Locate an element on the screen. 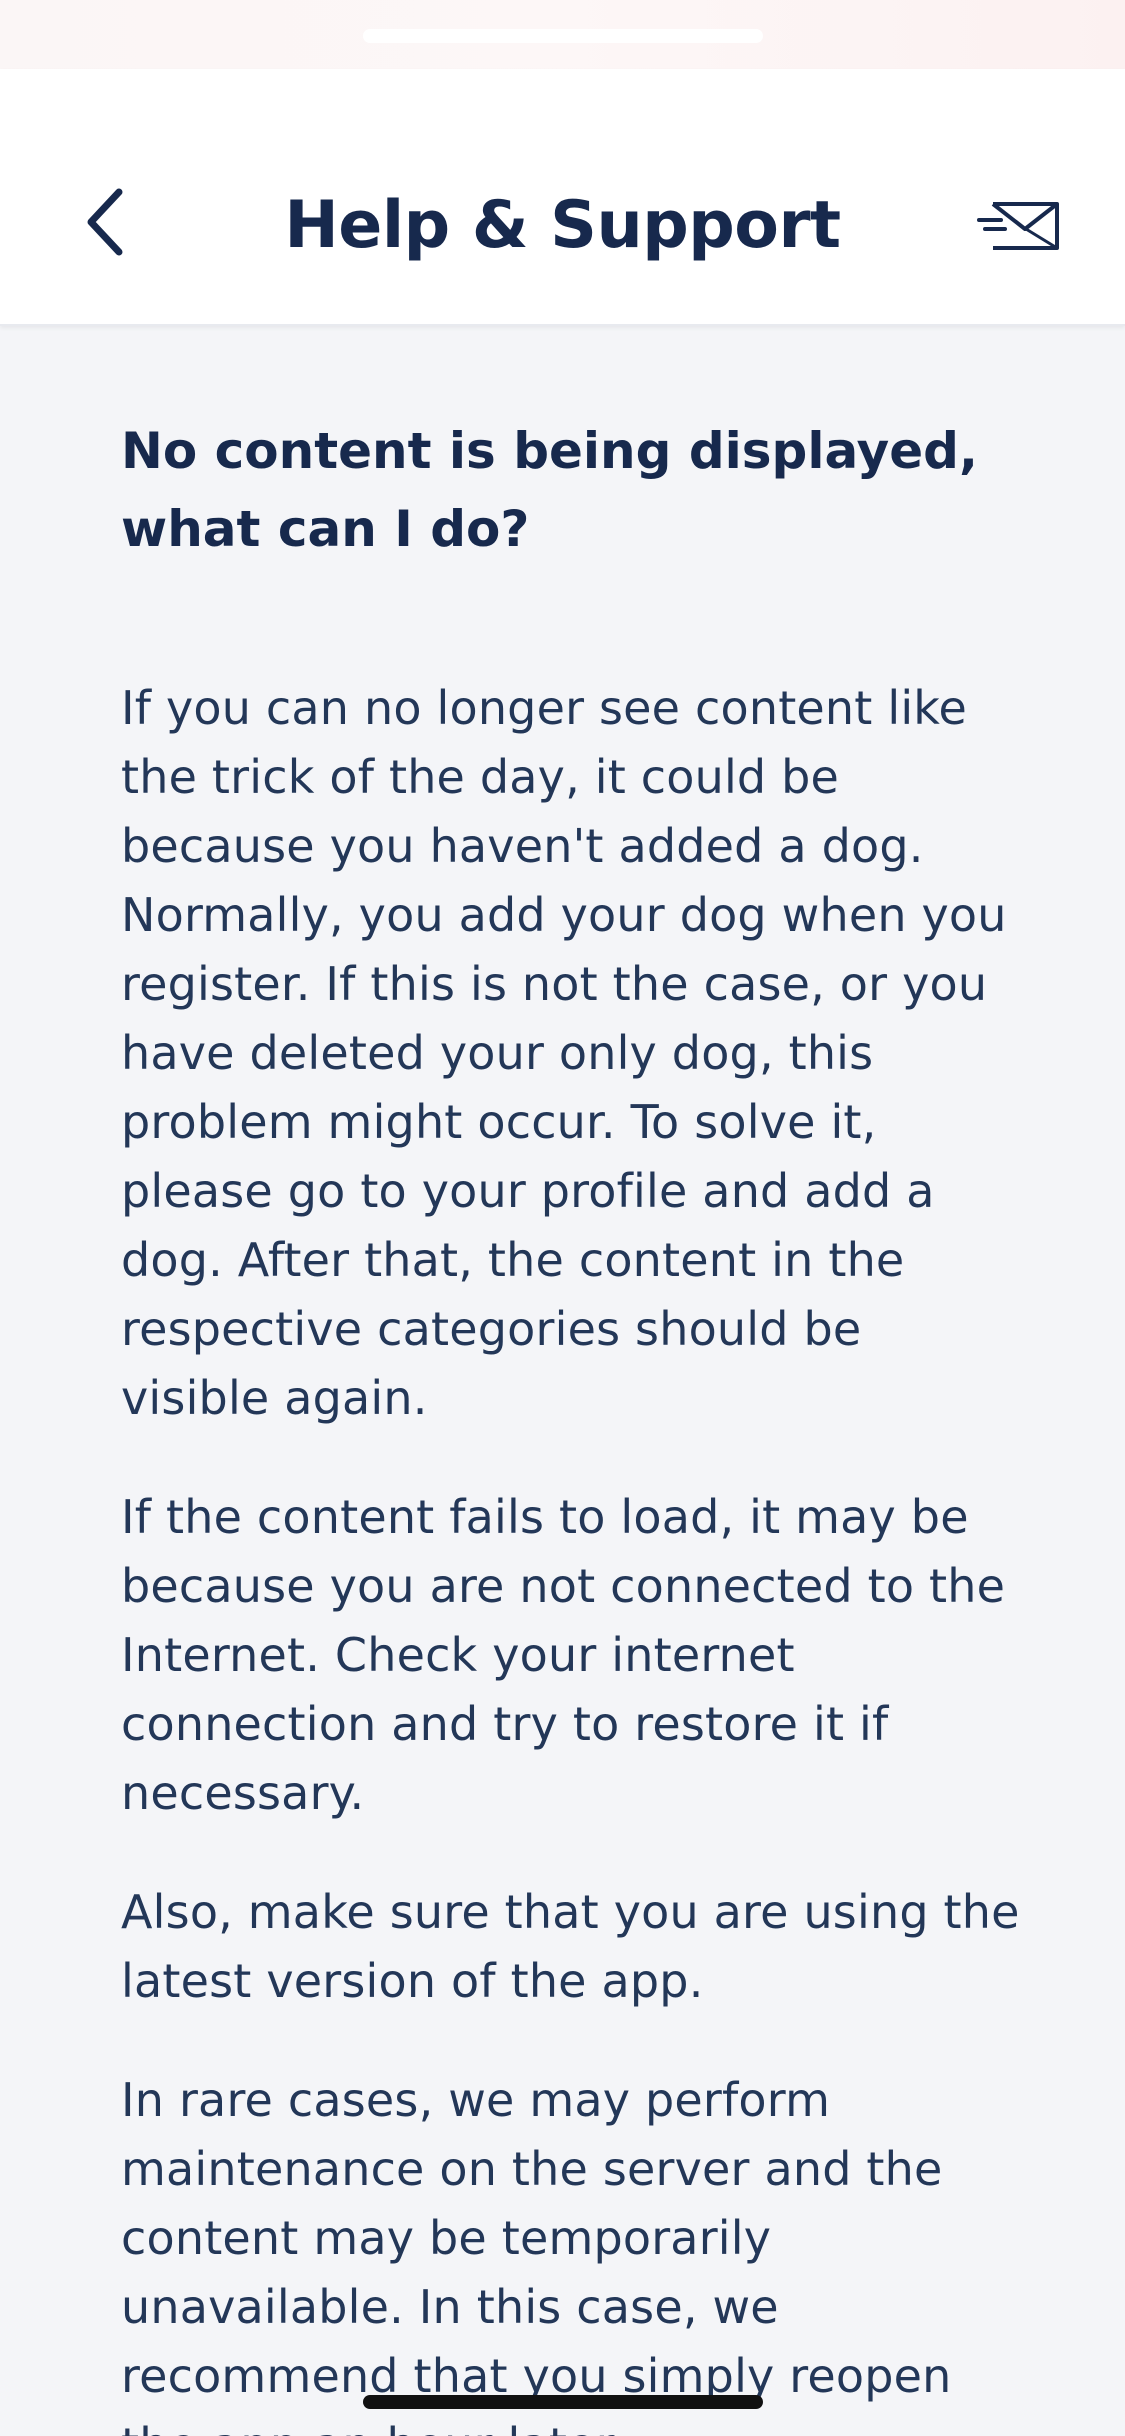 This screenshot has height=2436, width=1125. contact-mail-button is located at coordinates (1020, 226).